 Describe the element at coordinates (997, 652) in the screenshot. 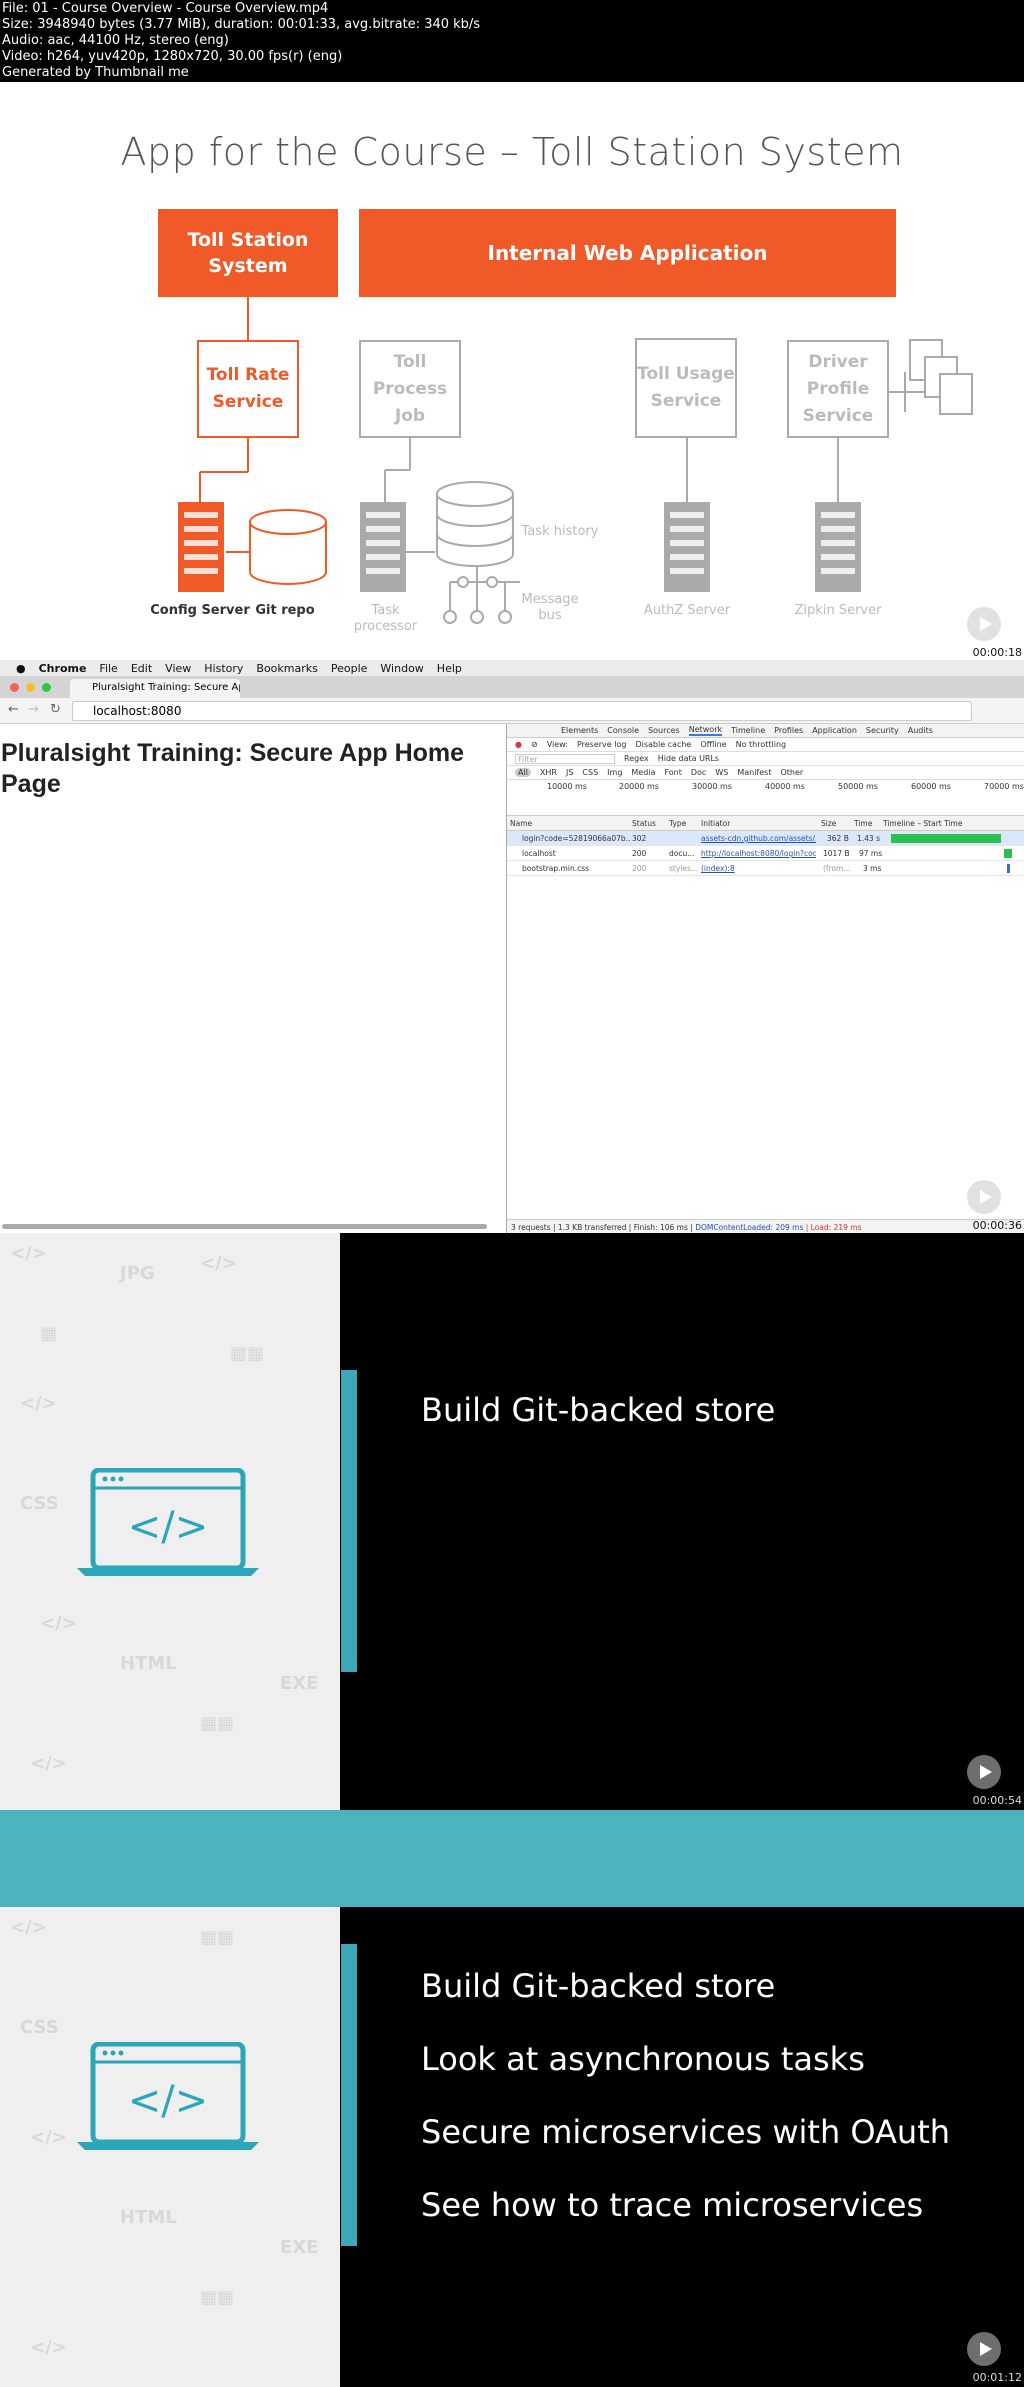

I see `timestamp: 00:00:18` at that location.